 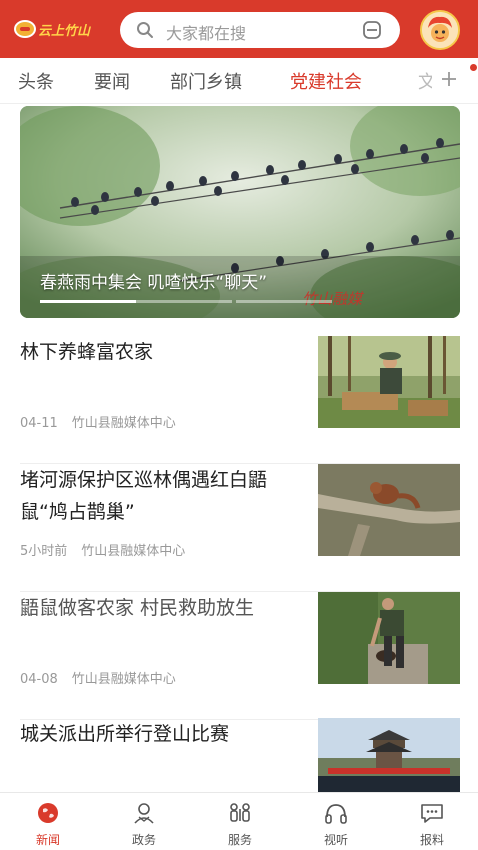 What do you see at coordinates (137, 608) in the screenshot?
I see `news-title: 鼯鼠做客农家 村民救助放生` at bounding box center [137, 608].